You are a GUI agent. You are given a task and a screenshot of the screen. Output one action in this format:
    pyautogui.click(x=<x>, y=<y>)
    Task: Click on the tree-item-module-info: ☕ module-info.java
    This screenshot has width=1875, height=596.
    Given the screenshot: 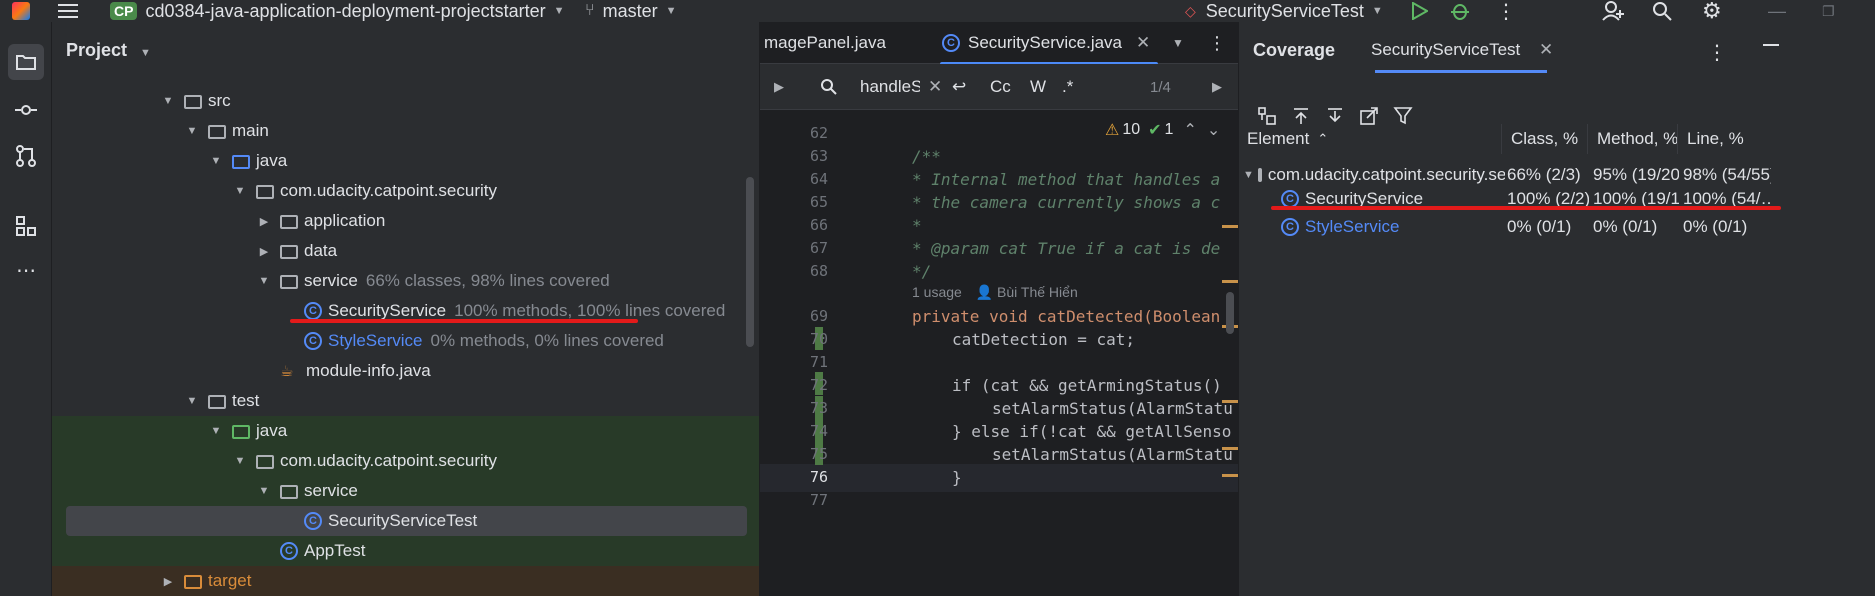 What is the action you would take?
    pyautogui.click(x=405, y=371)
    